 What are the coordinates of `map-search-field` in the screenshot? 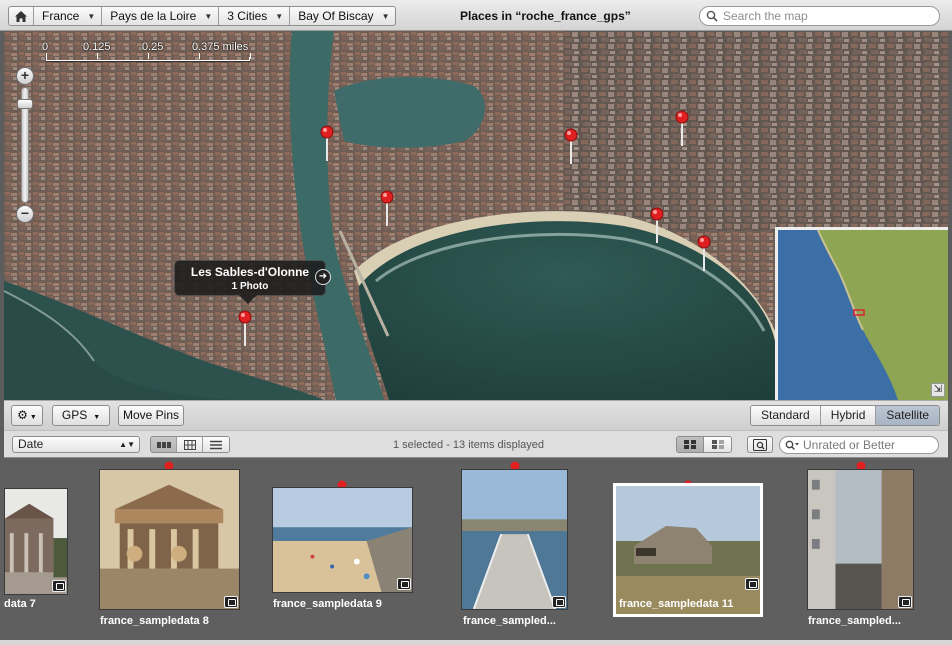 It's located at (819, 16).